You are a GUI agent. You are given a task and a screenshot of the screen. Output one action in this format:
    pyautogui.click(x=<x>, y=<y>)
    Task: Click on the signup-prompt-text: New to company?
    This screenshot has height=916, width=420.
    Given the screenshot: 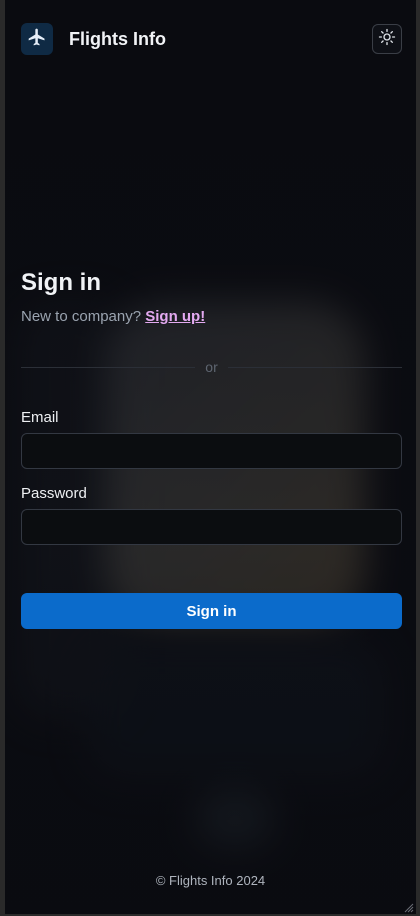 What is the action you would take?
    pyautogui.click(x=81, y=316)
    